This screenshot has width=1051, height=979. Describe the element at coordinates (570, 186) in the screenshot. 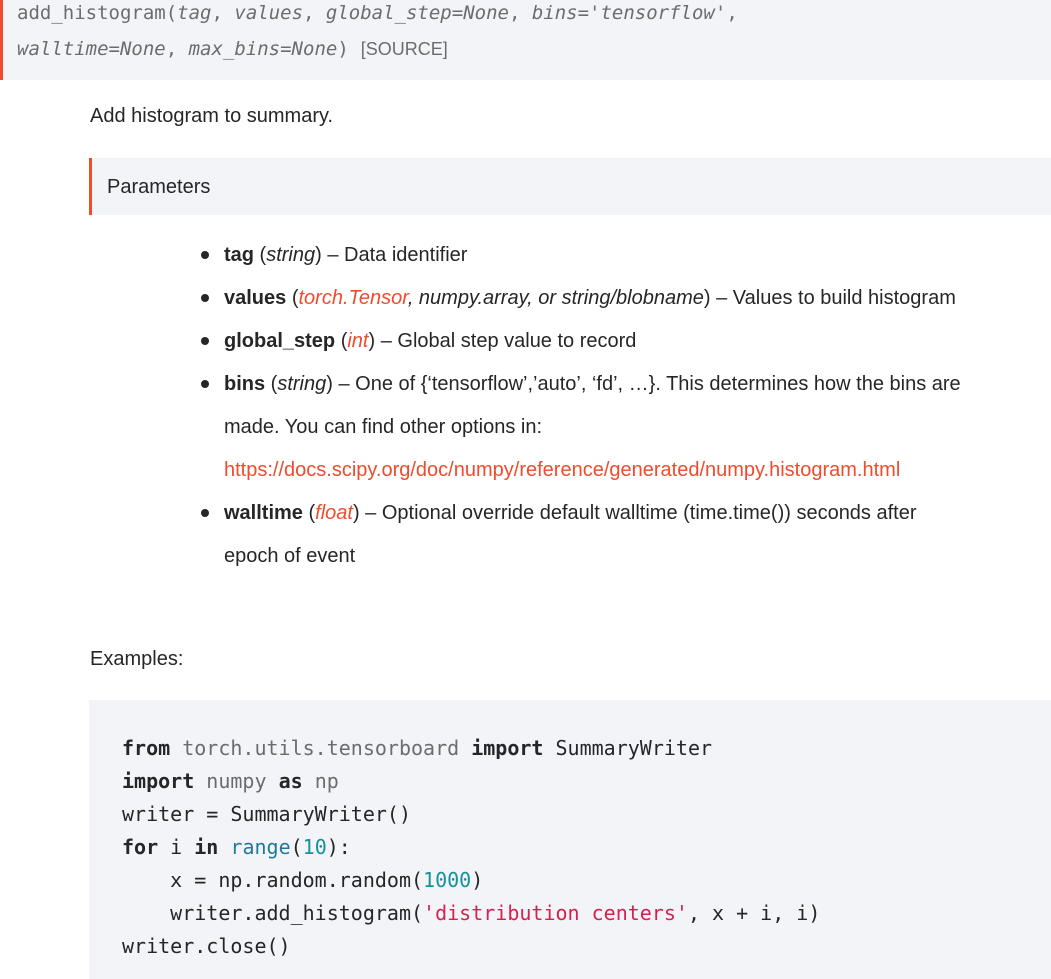

I see `parameters-heading: Parameters` at that location.